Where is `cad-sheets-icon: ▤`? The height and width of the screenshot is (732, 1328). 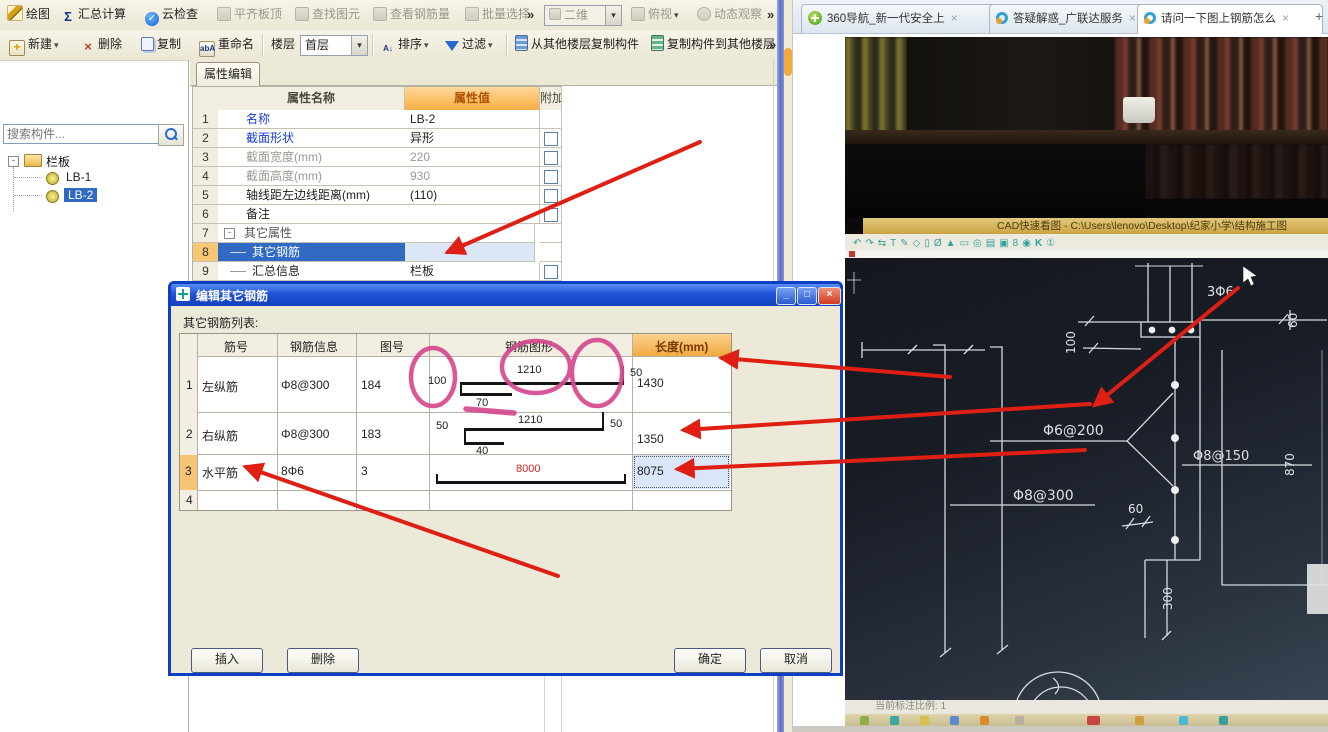
cad-sheets-icon: ▤ is located at coordinates (990, 243).